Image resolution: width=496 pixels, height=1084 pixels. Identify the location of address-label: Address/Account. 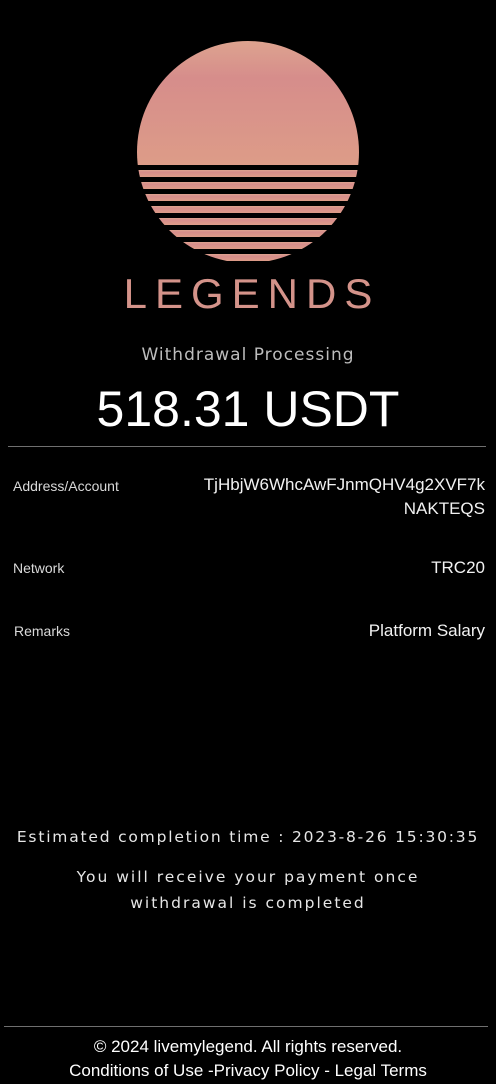
(66, 486).